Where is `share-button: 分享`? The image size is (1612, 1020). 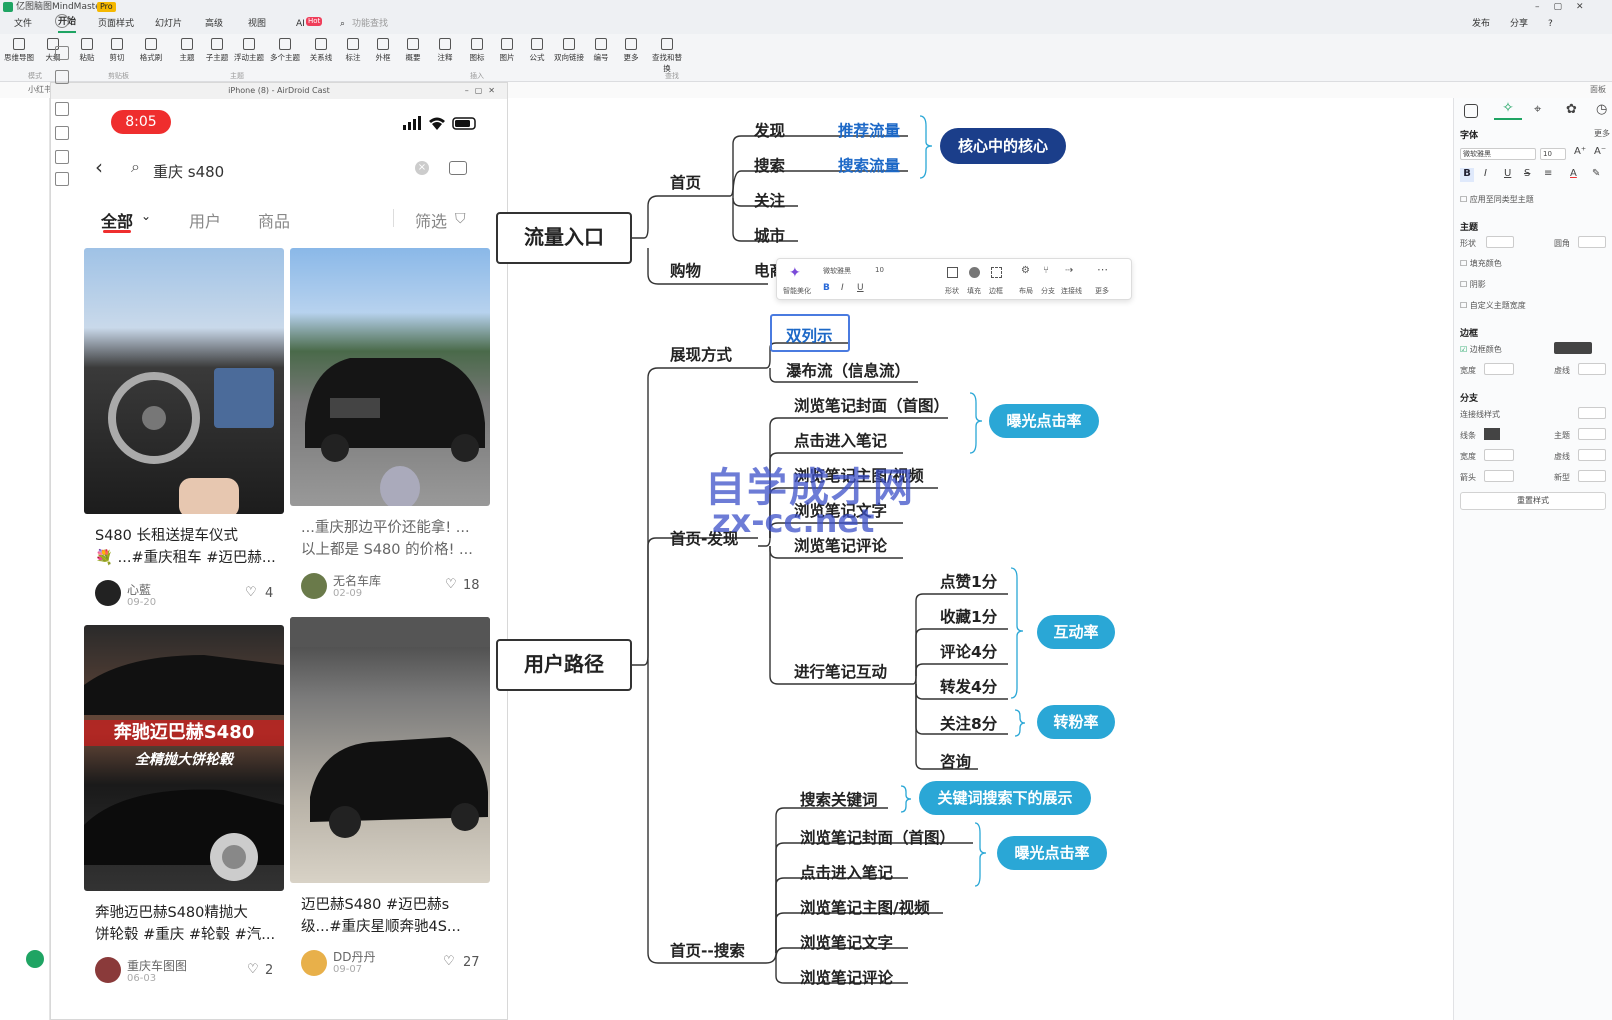
share-button: 分享 is located at coordinates (1519, 24).